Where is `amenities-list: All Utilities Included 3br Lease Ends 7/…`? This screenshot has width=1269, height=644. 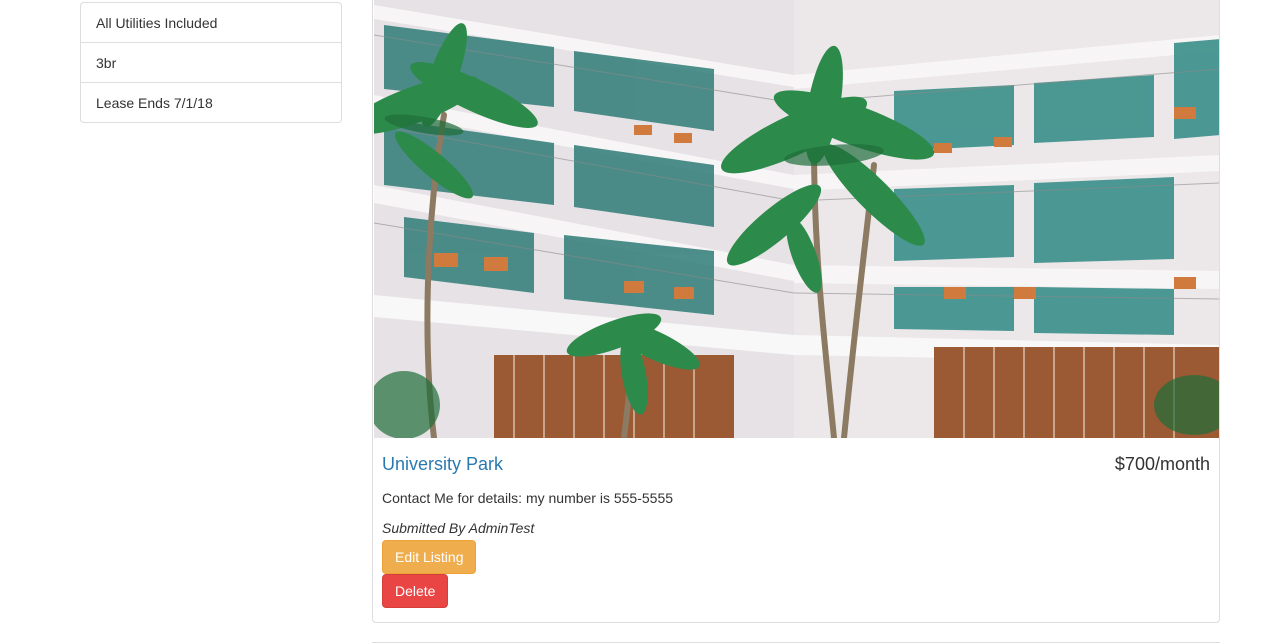 amenities-list: All Utilities Included 3br Lease Ends 7/… is located at coordinates (211, 62).